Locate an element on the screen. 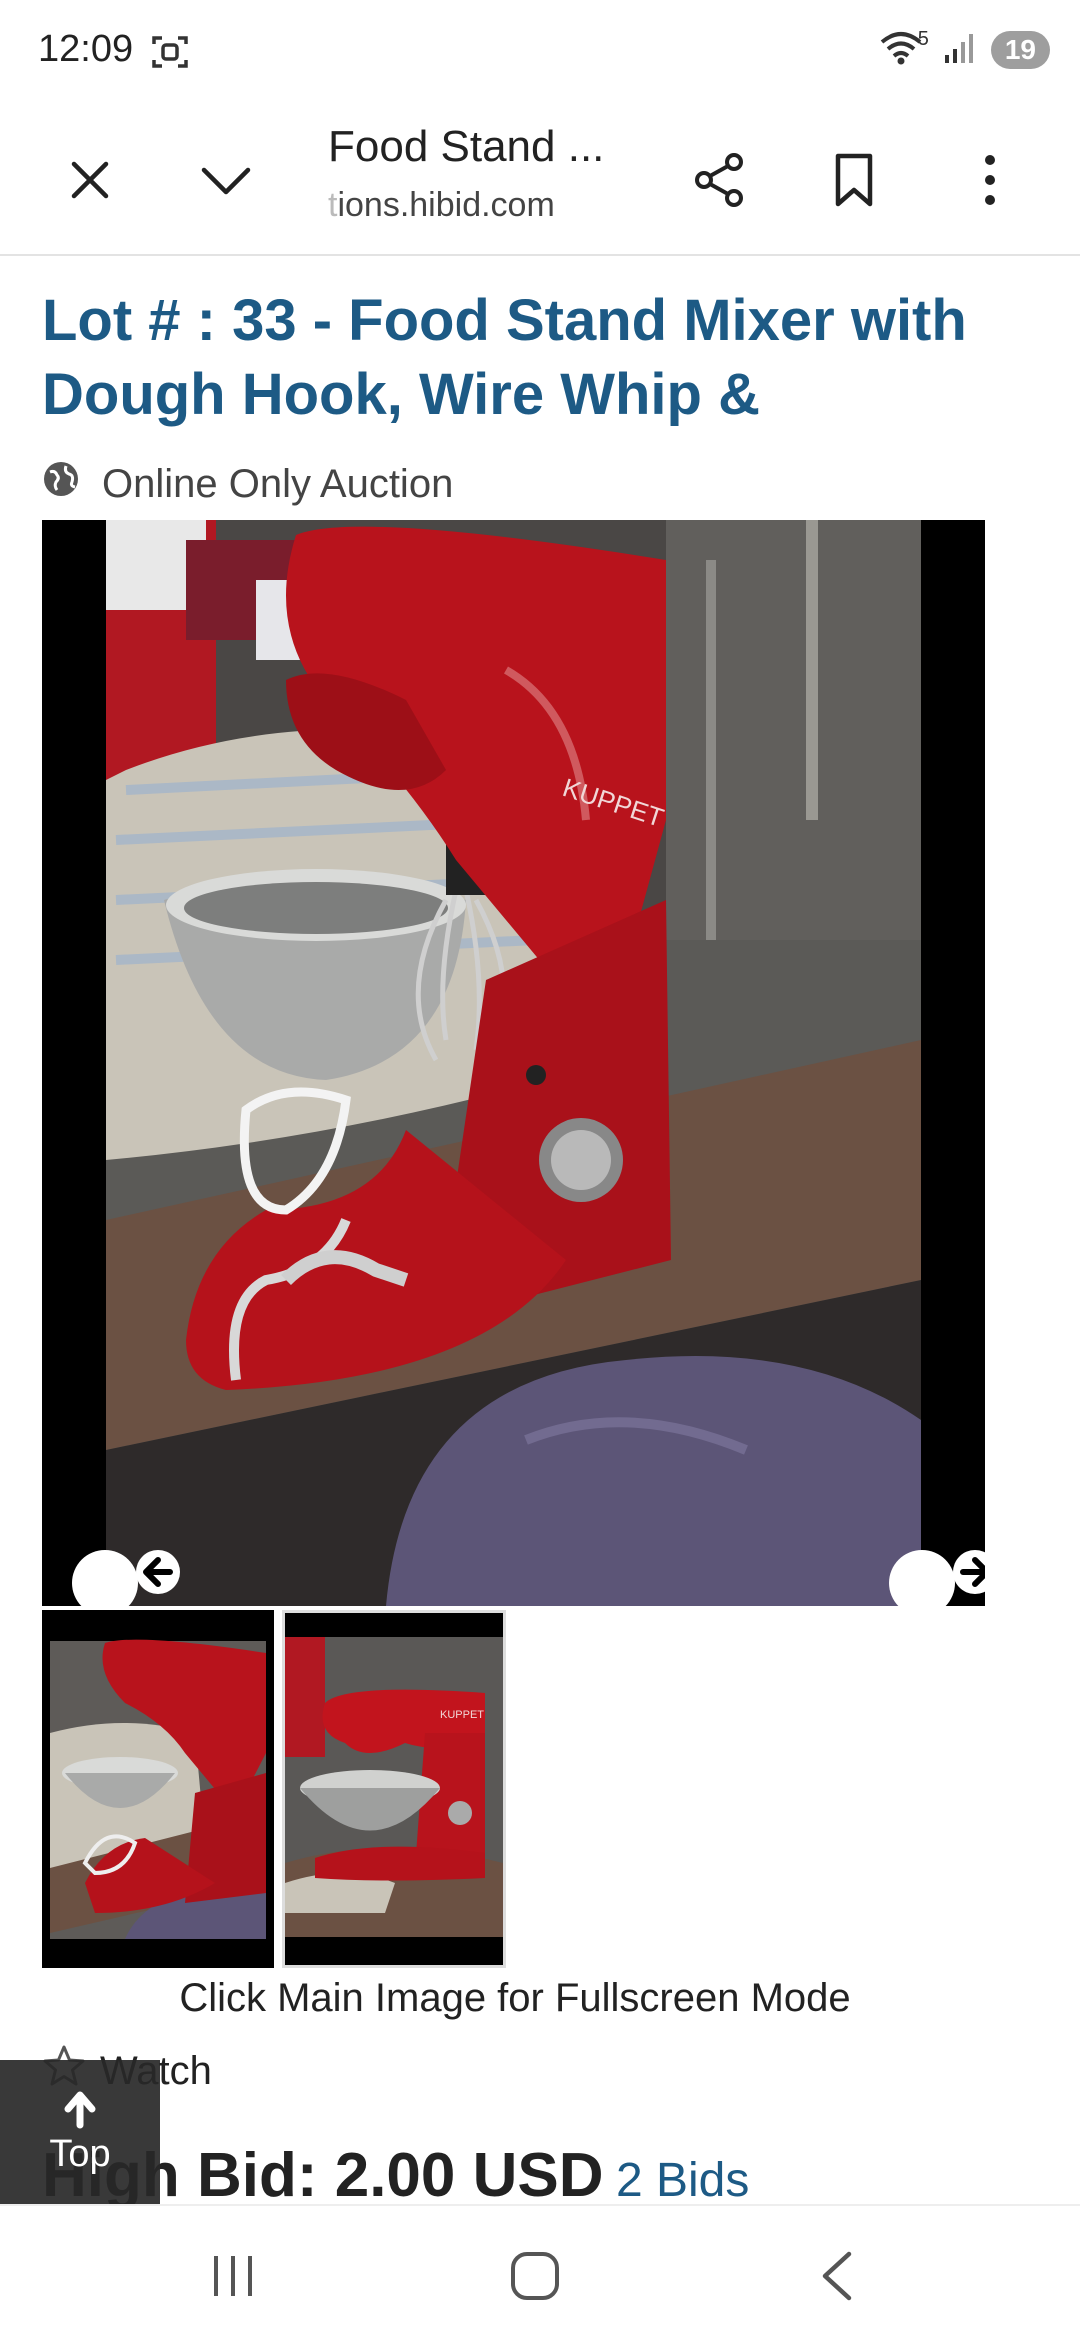 This screenshot has height=2340, width=1080. status-bar: 12:09 5 19 is located at coordinates (540, 50).